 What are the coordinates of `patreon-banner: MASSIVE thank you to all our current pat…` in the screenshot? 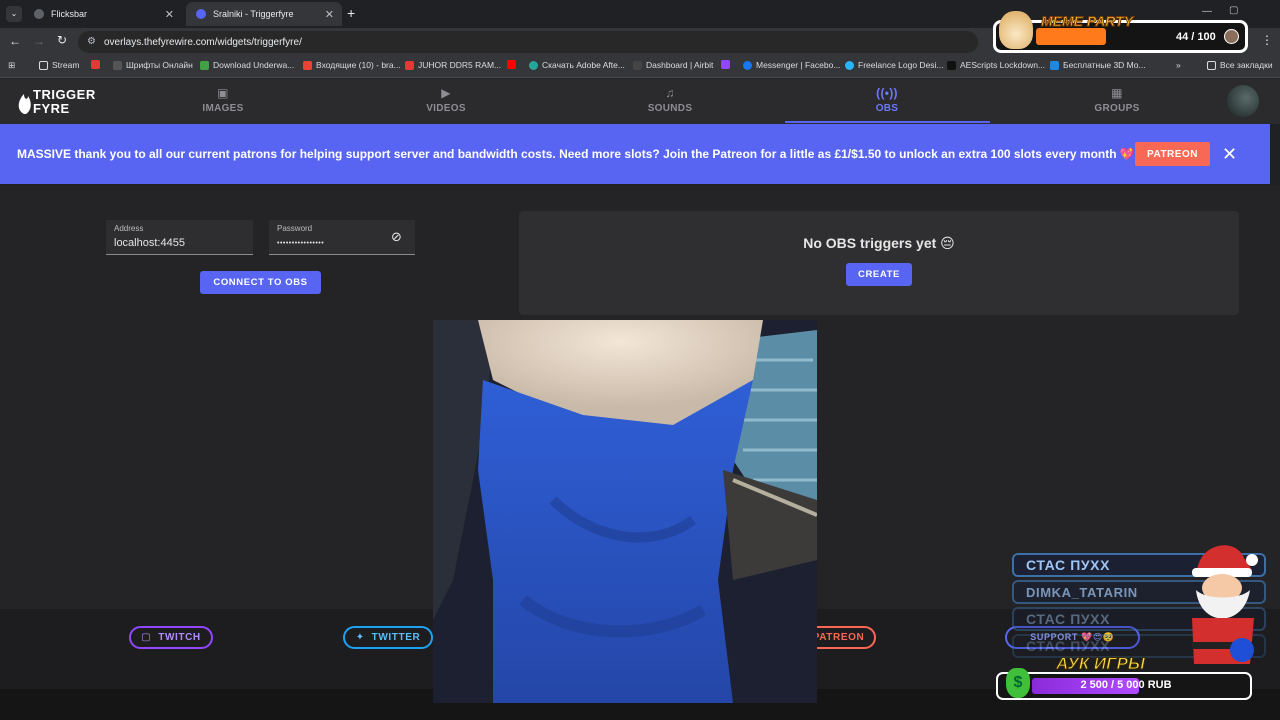 It's located at (635, 154).